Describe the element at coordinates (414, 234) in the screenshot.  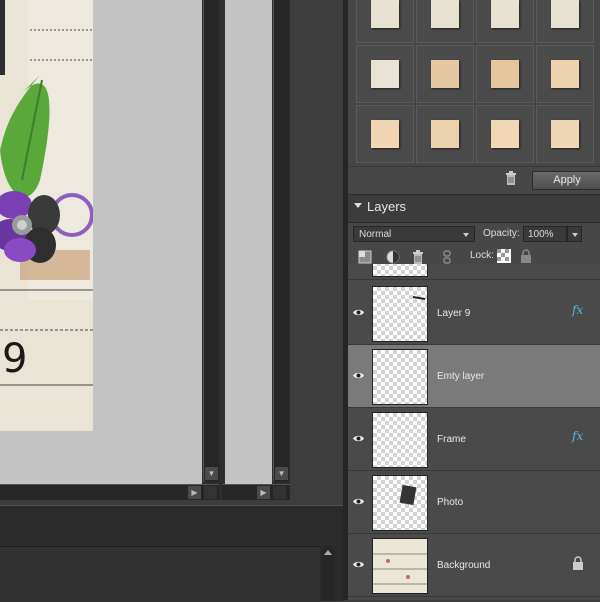
I see `blend-mode-select: Normal` at that location.